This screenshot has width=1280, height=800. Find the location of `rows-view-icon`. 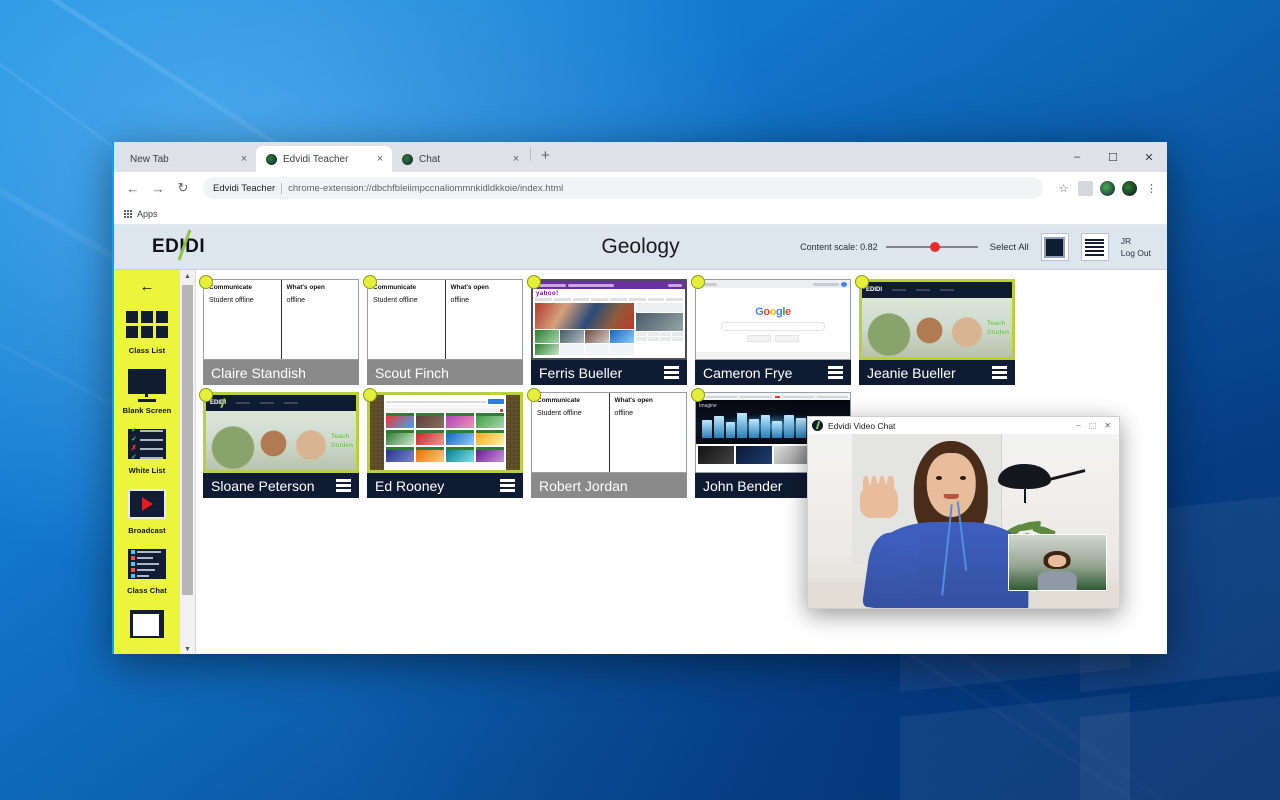

rows-view-icon is located at coordinates (1095, 247).